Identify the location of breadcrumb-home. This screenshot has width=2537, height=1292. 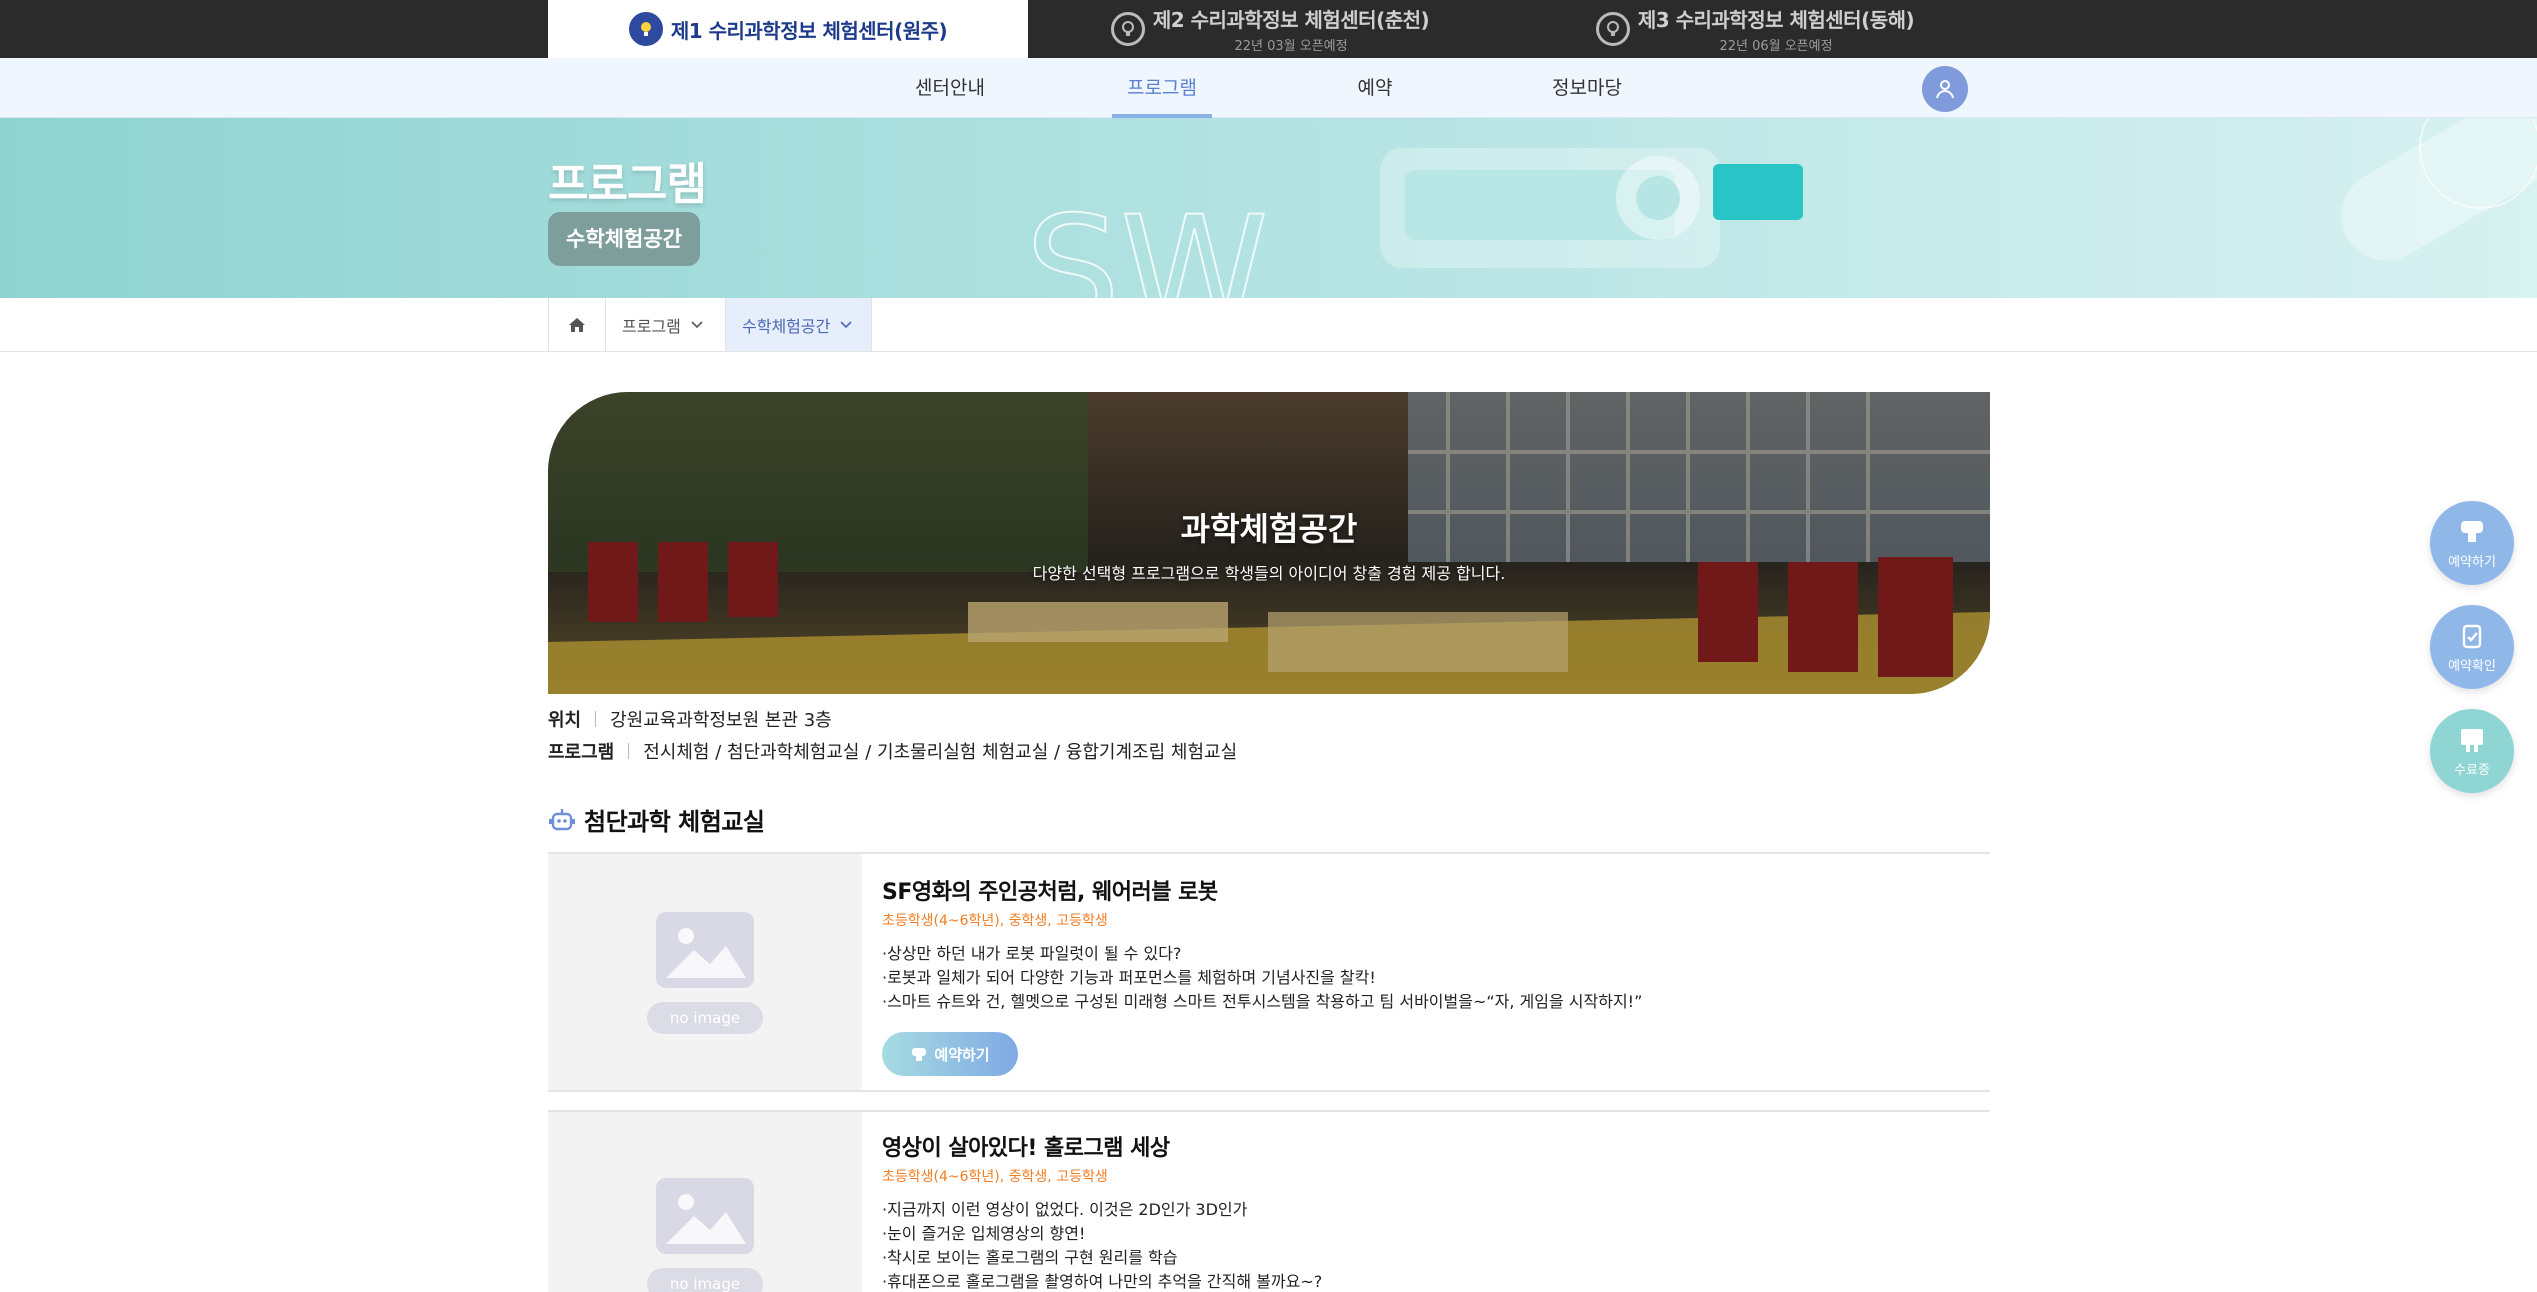
(577, 324).